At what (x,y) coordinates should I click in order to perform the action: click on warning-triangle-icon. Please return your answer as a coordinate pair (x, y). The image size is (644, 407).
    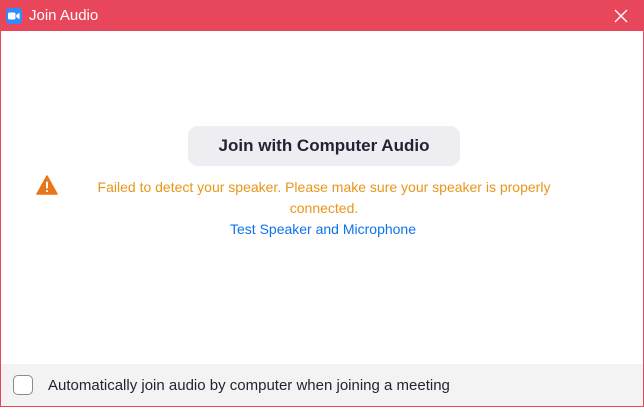
    Looking at the image, I should click on (47, 185).